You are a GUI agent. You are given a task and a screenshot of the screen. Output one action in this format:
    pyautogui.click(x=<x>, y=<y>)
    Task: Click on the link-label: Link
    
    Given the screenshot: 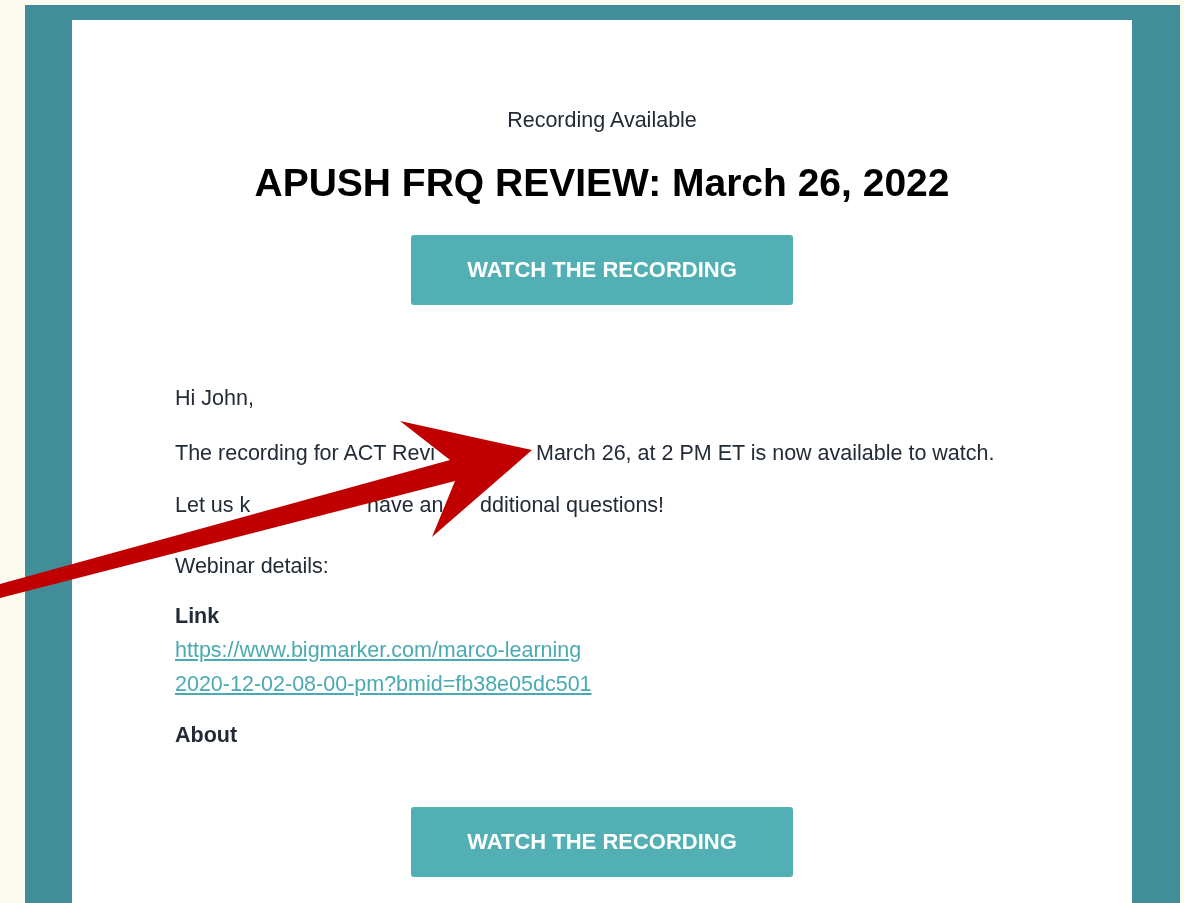 What is the action you would take?
    pyautogui.click(x=198, y=616)
    